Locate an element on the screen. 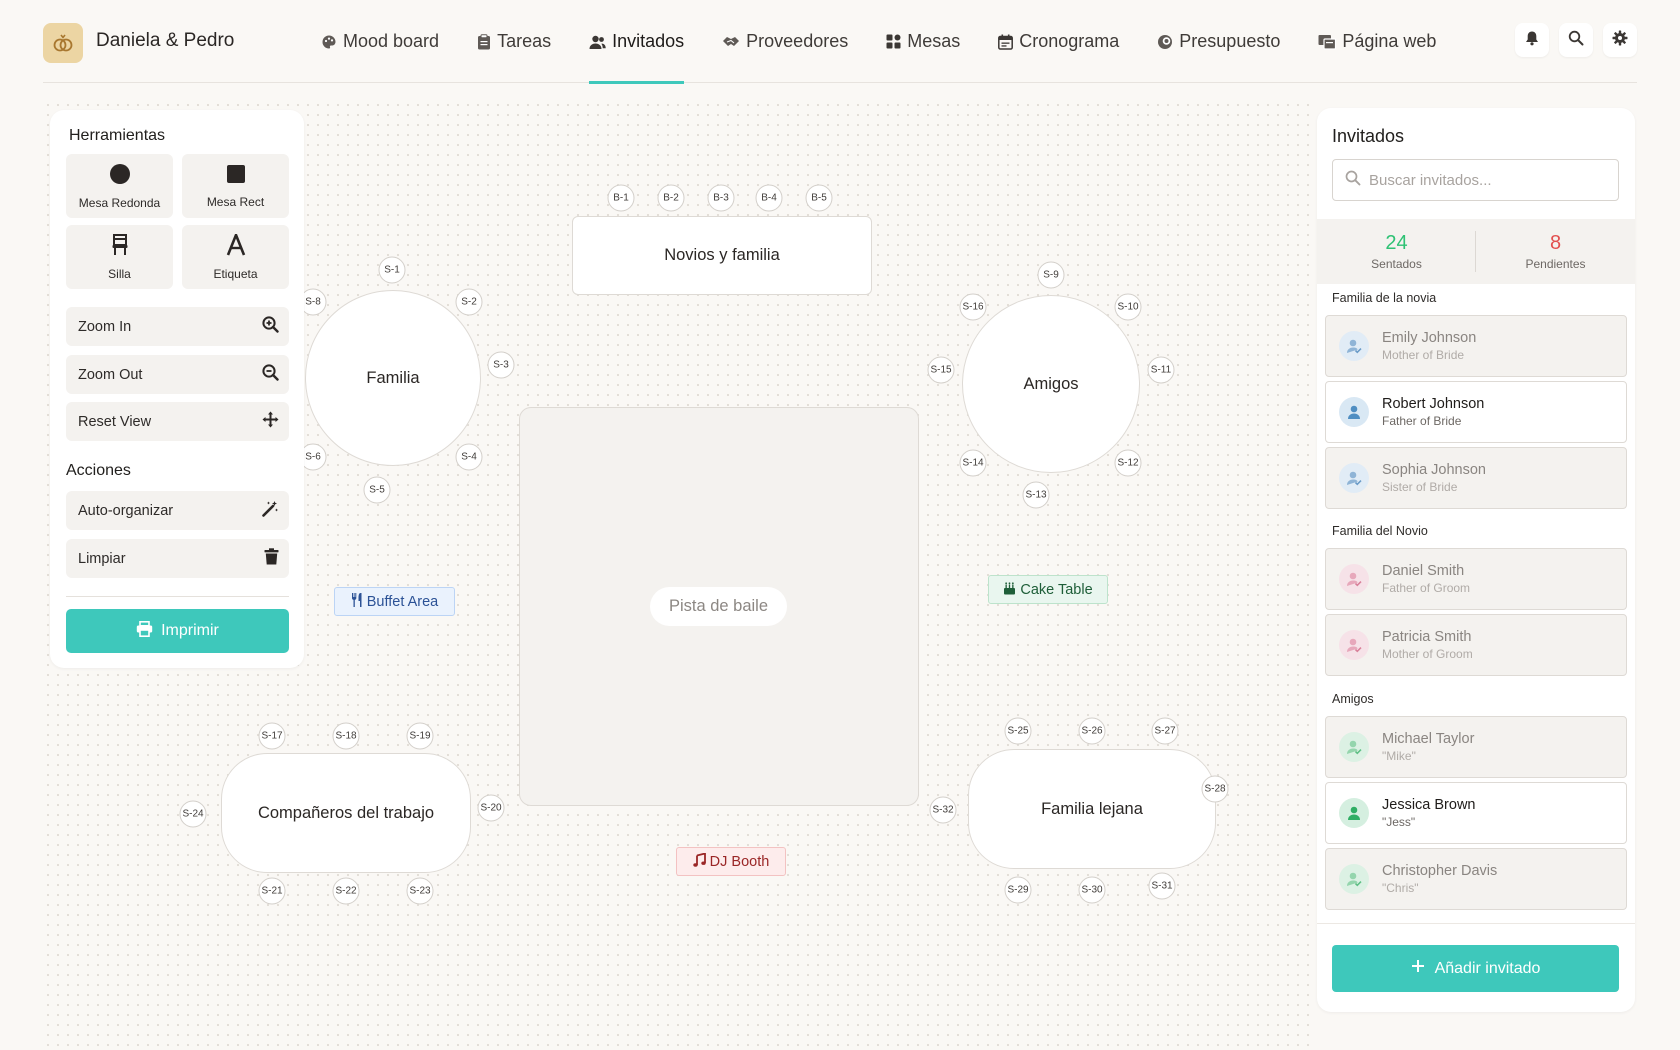 The image size is (1680, 1050). print-button: Imprimir is located at coordinates (177, 631).